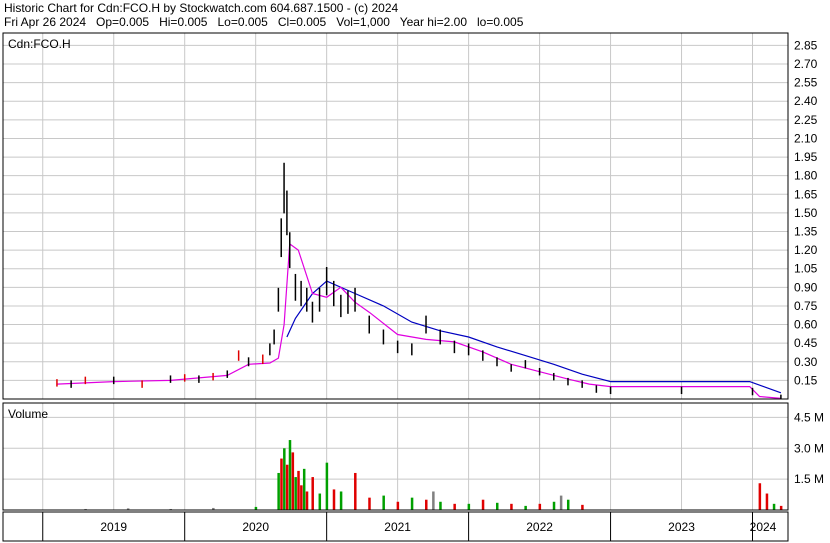  What do you see at coordinates (255, 527) in the screenshot?
I see `year-label: 2020` at bounding box center [255, 527].